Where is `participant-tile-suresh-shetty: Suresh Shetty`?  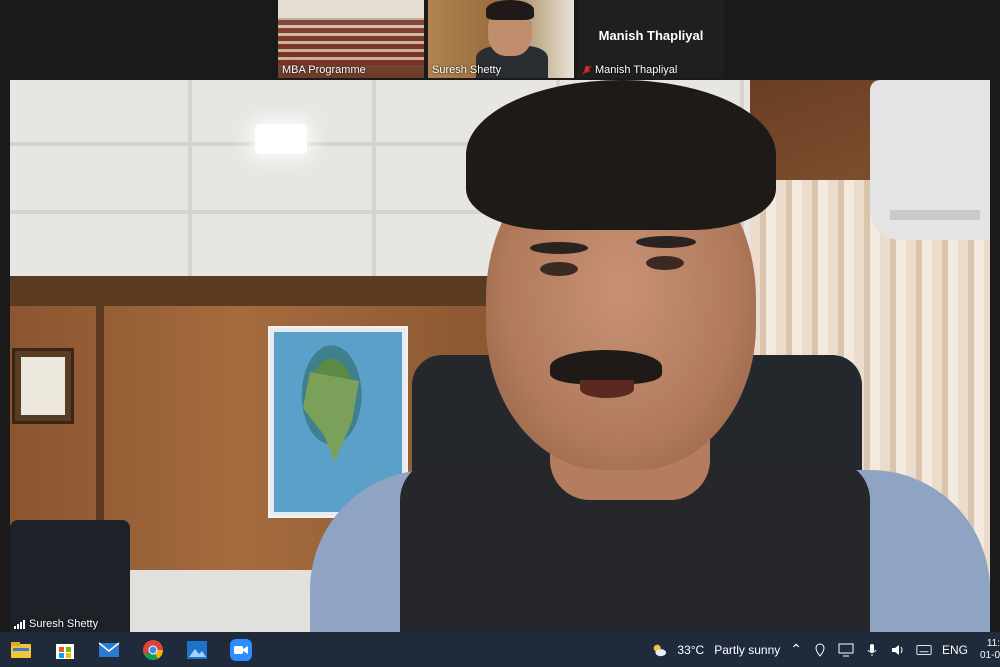 participant-tile-suresh-shetty: Suresh Shetty is located at coordinates (501, 39).